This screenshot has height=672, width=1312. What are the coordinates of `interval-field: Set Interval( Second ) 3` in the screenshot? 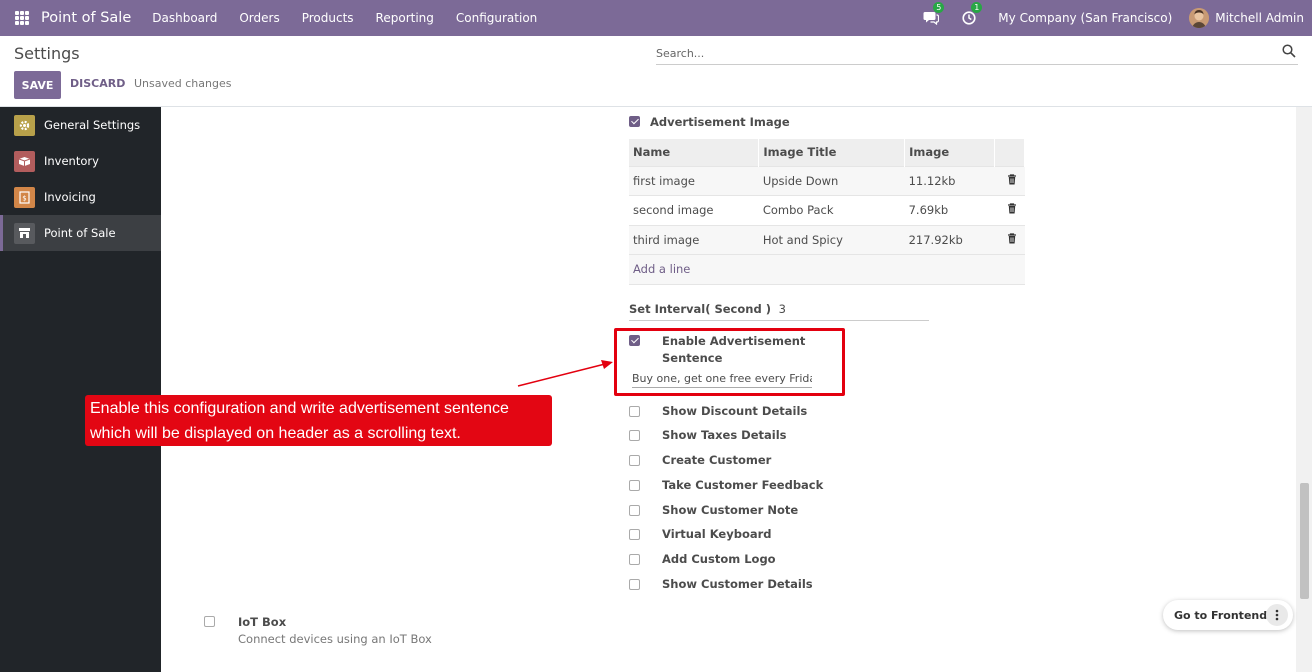 It's located at (779, 311).